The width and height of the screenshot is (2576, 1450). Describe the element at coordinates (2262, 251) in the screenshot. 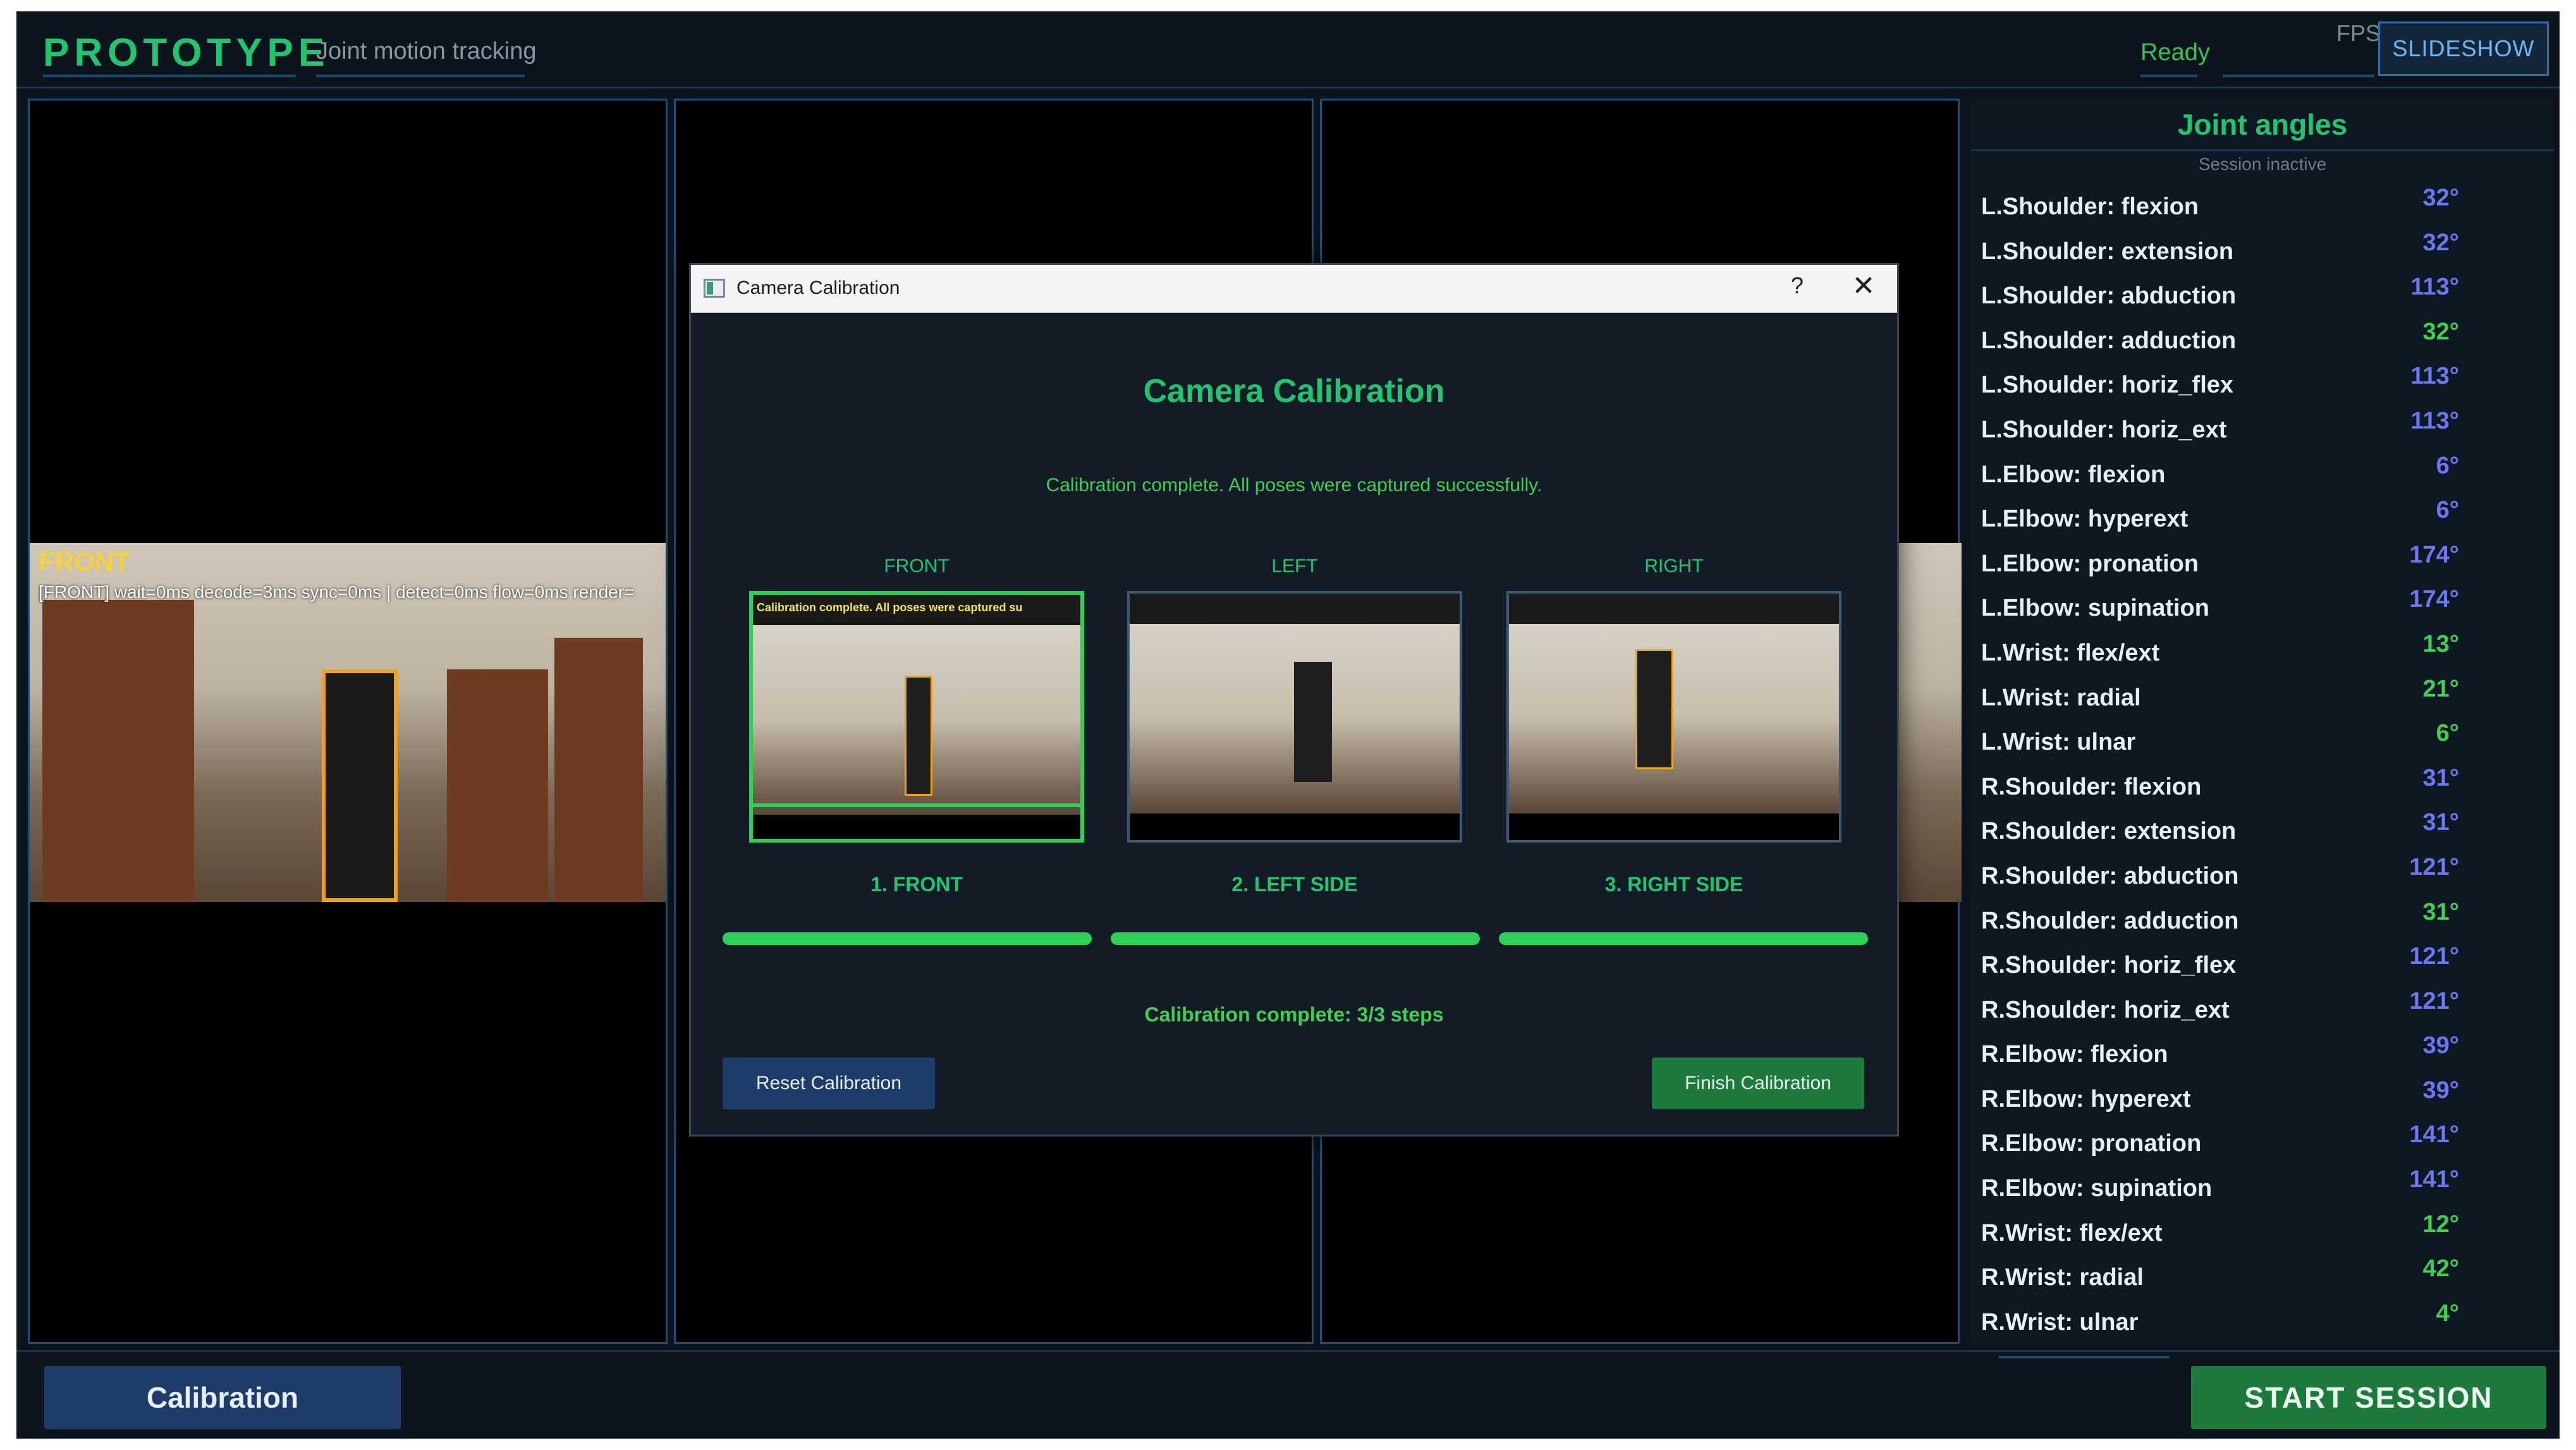

I see `joint-angle-row: L.Shoulder: extension 32°` at that location.